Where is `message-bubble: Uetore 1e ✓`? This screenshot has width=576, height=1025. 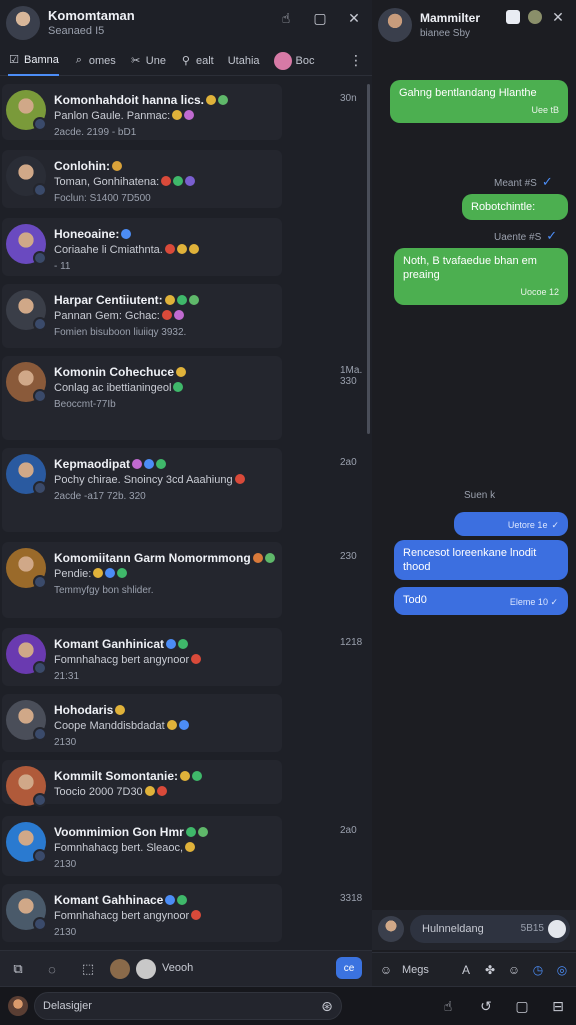
message-bubble: Uetore 1e ✓ is located at coordinates (511, 524).